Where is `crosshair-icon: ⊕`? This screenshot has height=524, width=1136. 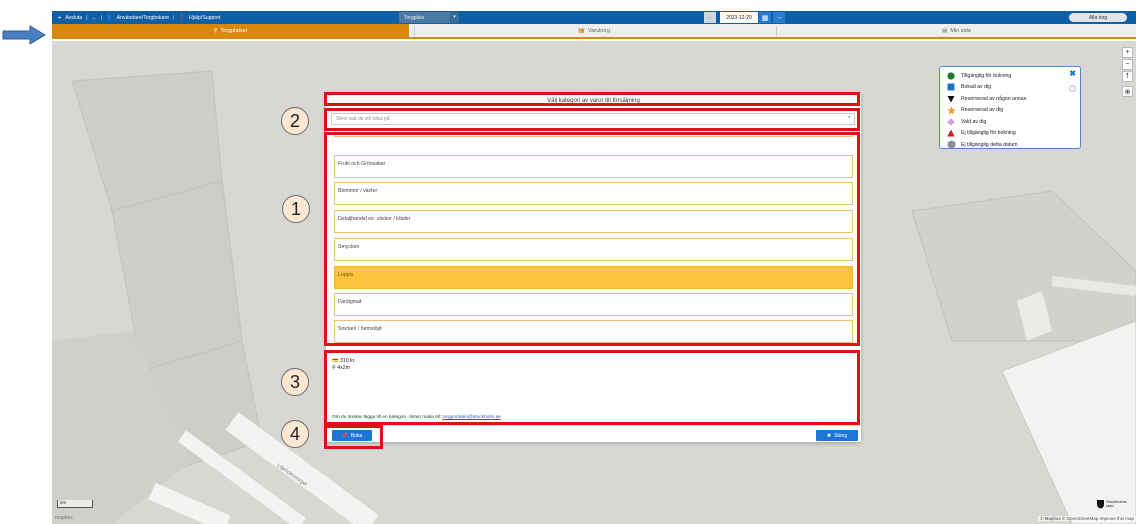 crosshair-icon: ⊕ is located at coordinates (1127, 92).